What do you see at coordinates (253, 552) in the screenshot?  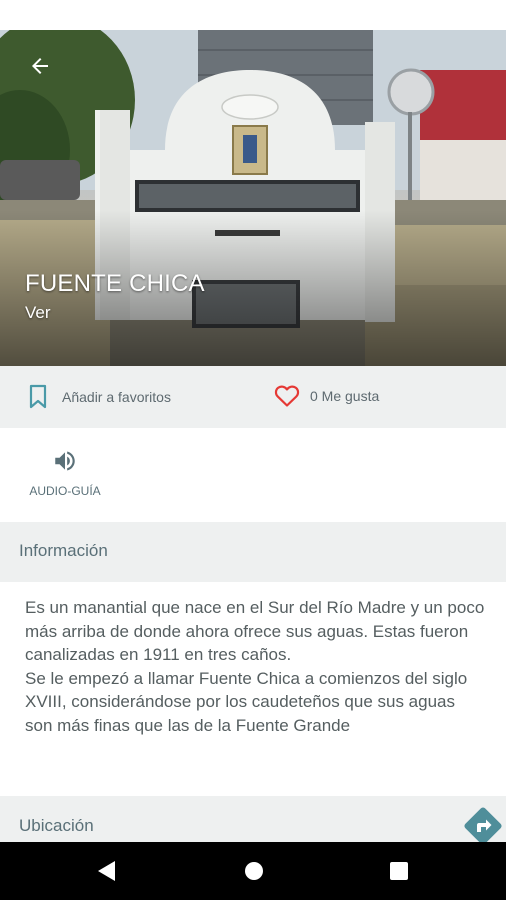 I see `info-section-header: Información` at bounding box center [253, 552].